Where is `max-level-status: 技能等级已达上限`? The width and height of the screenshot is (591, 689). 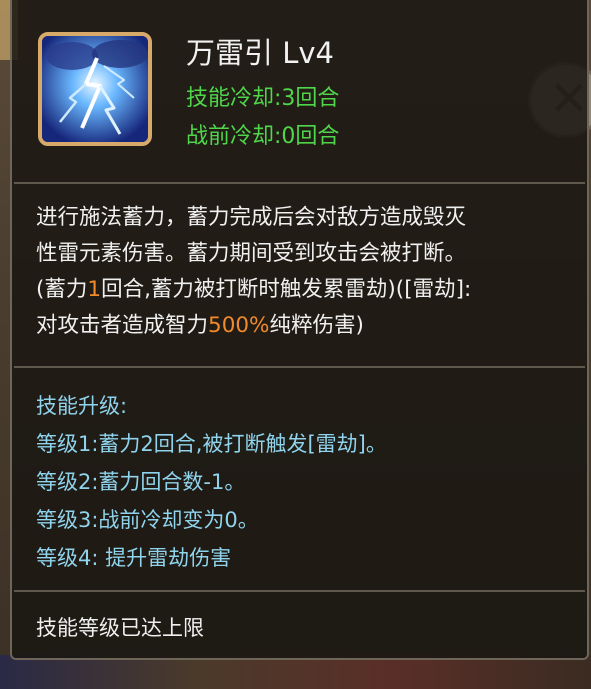 max-level-status: 技能等级已达上限 is located at coordinates (120, 628).